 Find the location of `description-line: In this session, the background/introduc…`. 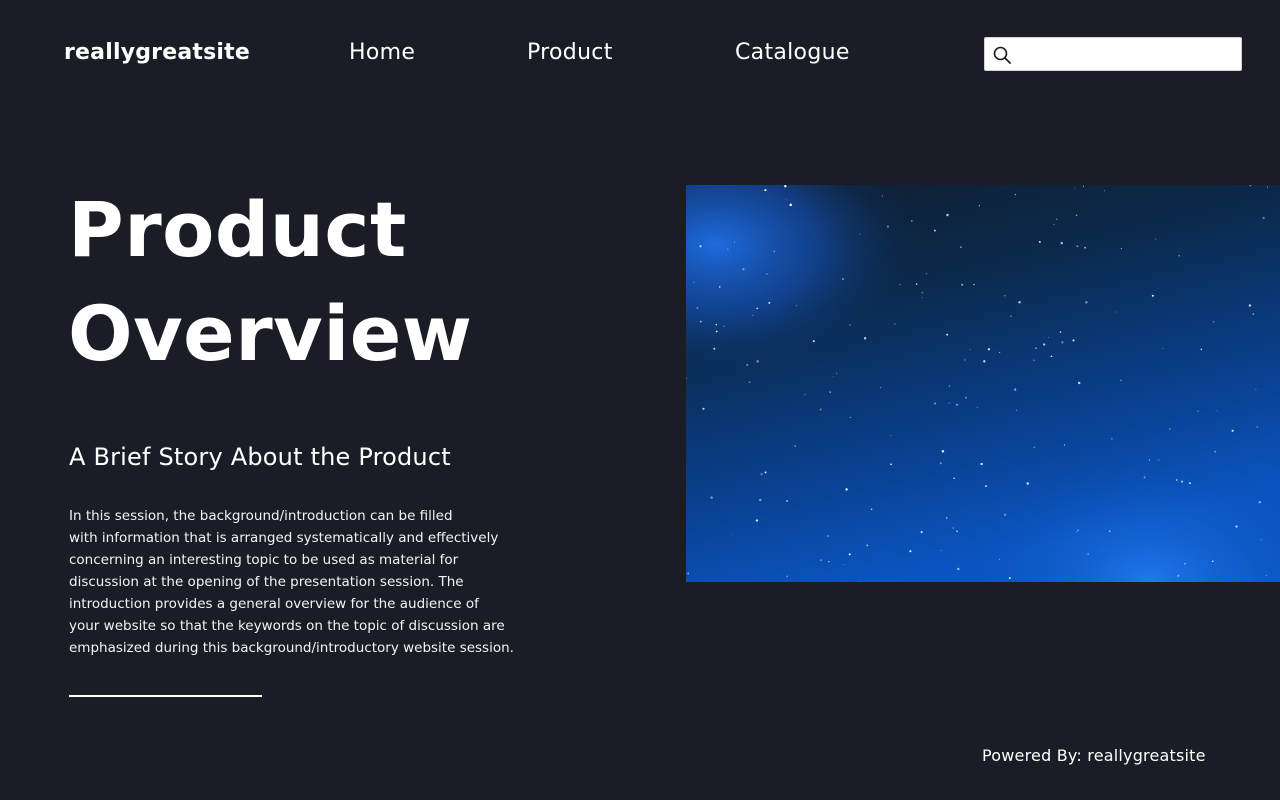

description-line: In this session, the background/introduc… is located at coordinates (261, 516).